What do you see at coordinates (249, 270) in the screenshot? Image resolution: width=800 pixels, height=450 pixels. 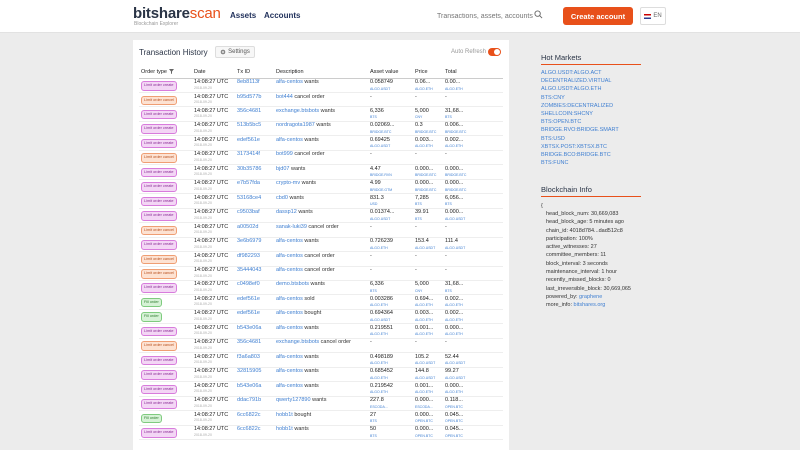 I see `tx-id-link: 35444043` at bounding box center [249, 270].